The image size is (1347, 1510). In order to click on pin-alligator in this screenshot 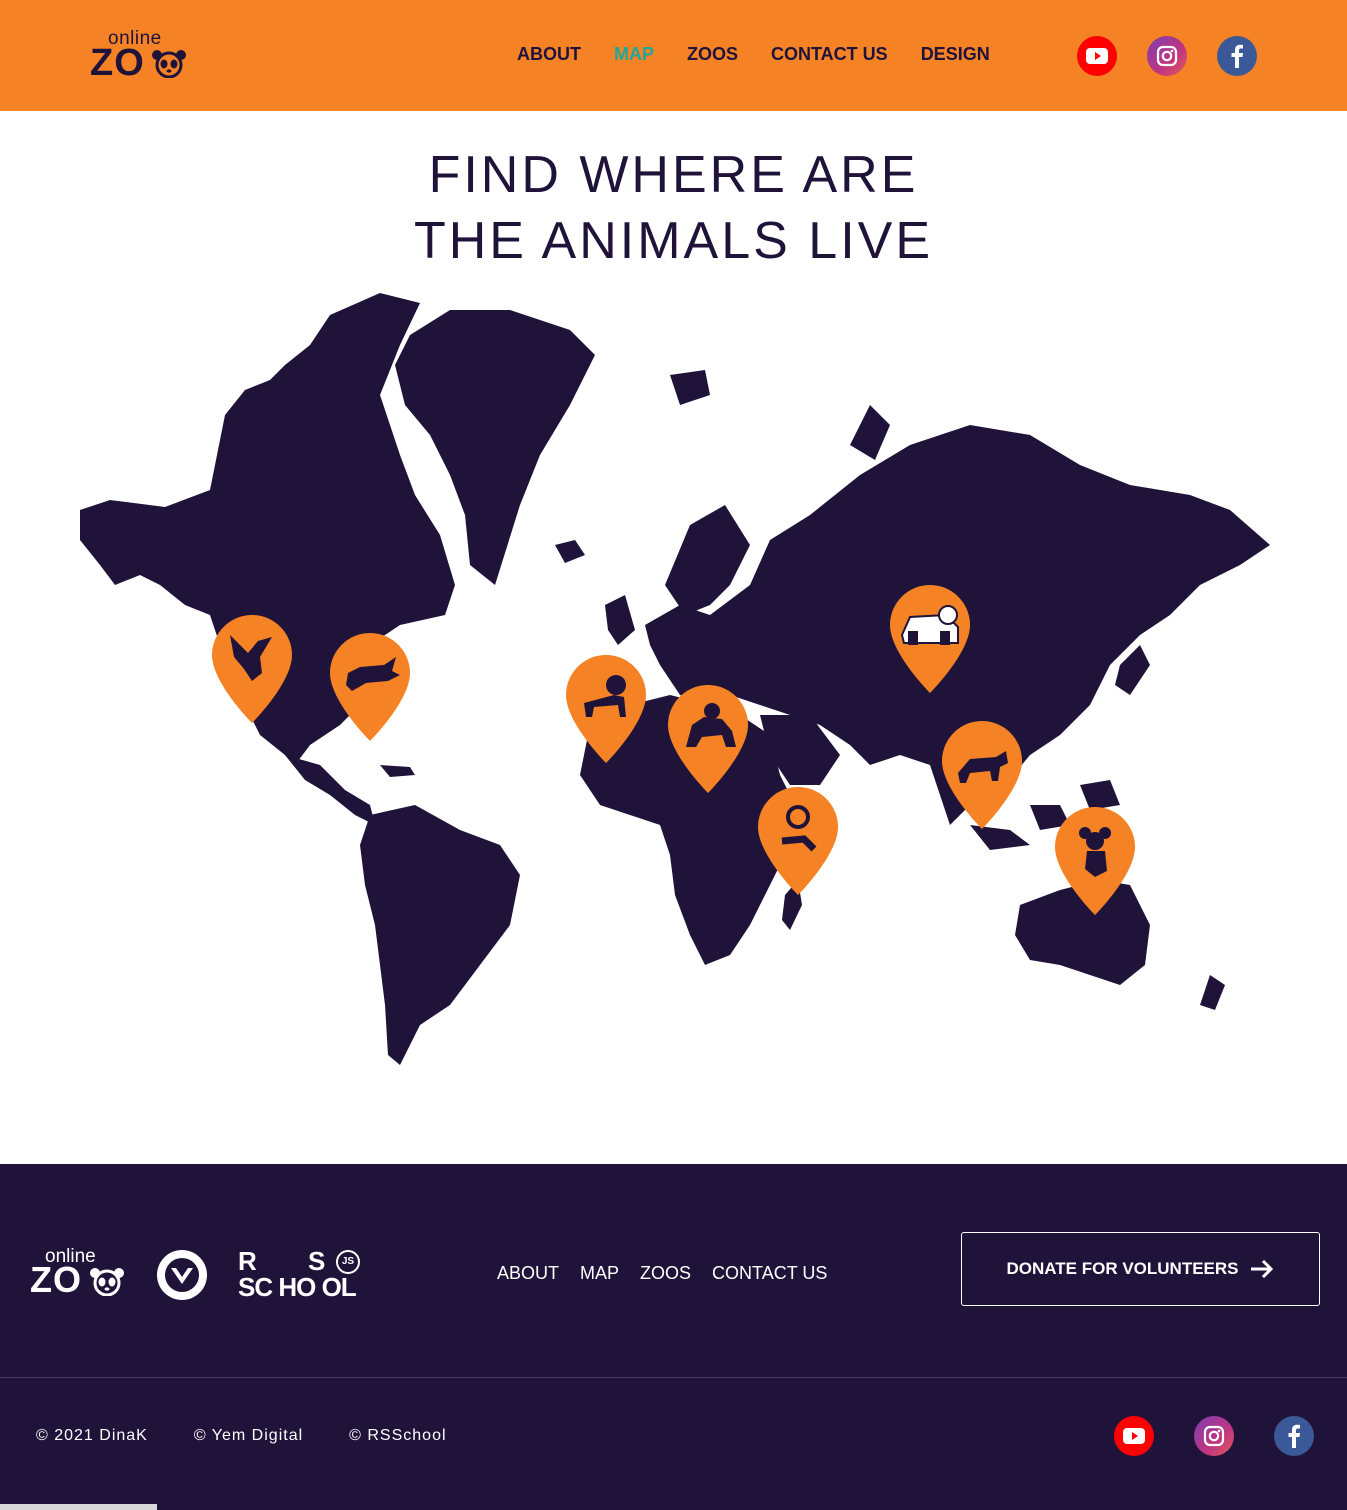, I will do `click(370, 687)`.